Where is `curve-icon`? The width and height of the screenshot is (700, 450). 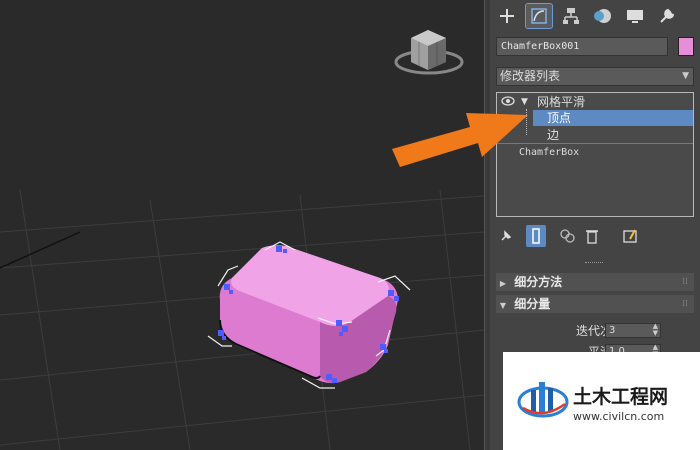 curve-icon is located at coordinates (539, 16).